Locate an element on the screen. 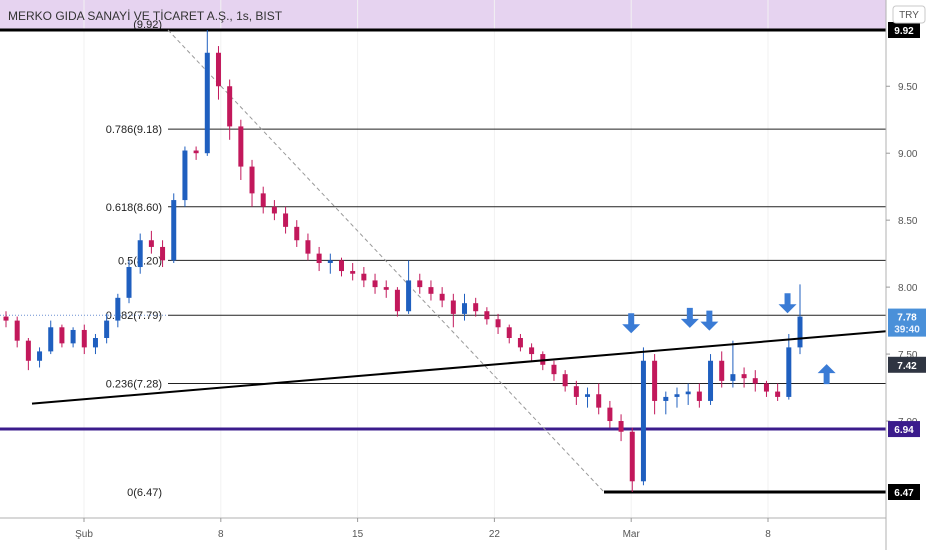 This screenshot has width=932, height=550. y-tick-label-2: 8.50 is located at coordinates (908, 221).